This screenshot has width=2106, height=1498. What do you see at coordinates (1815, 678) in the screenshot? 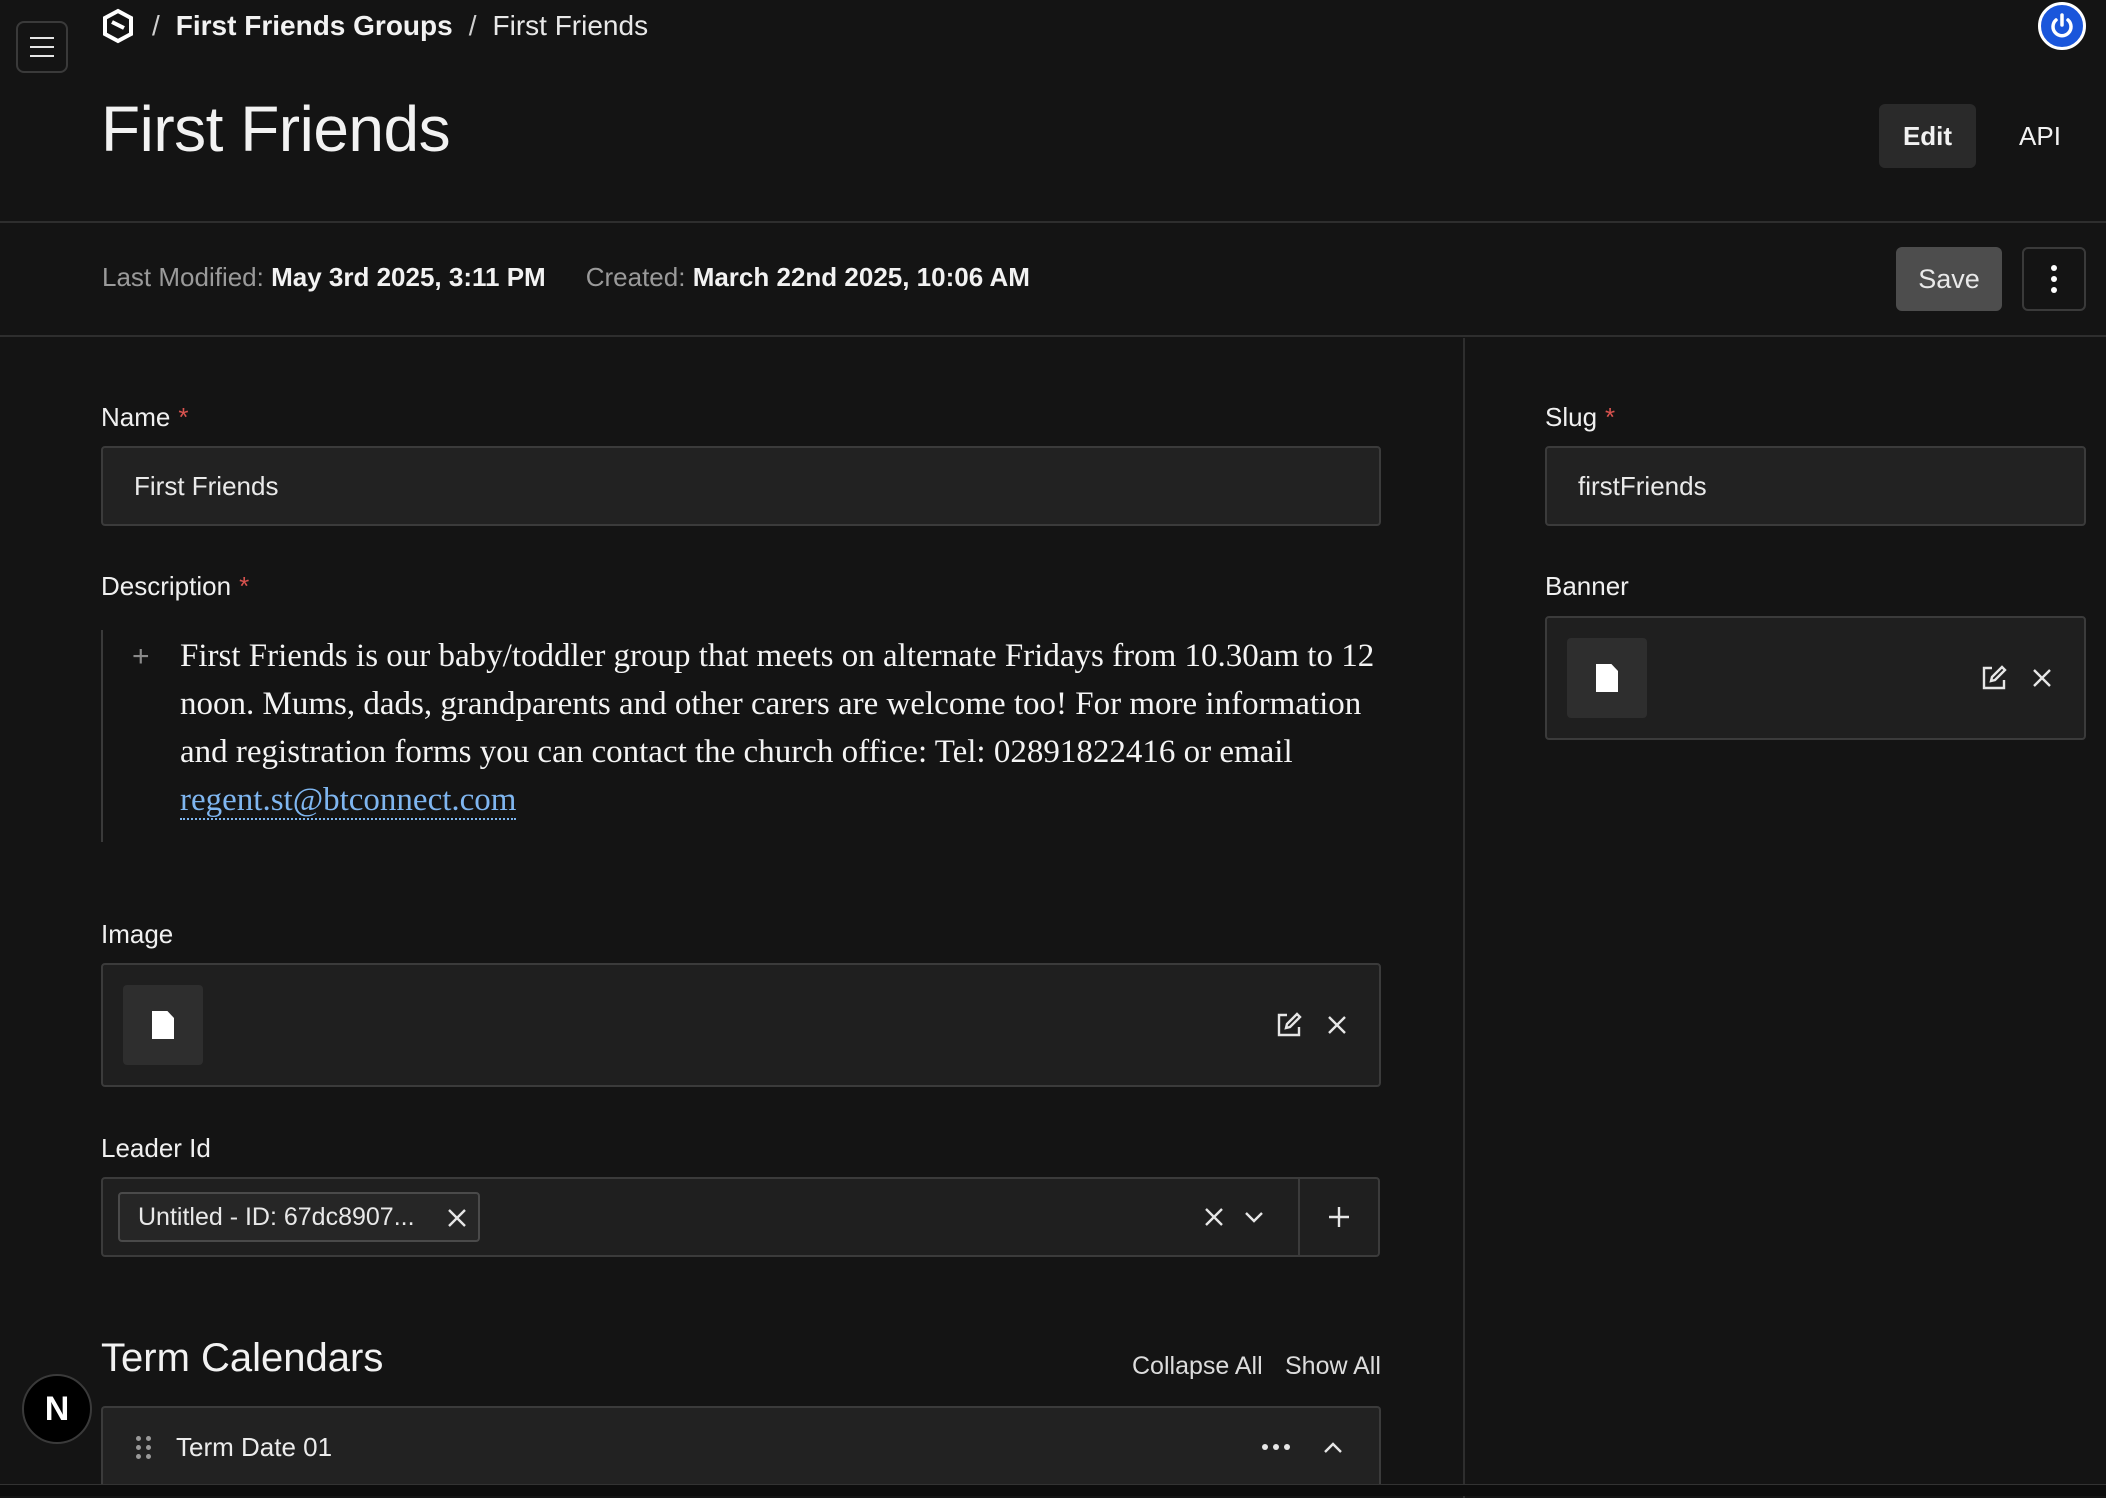
I see `banner-upload` at bounding box center [1815, 678].